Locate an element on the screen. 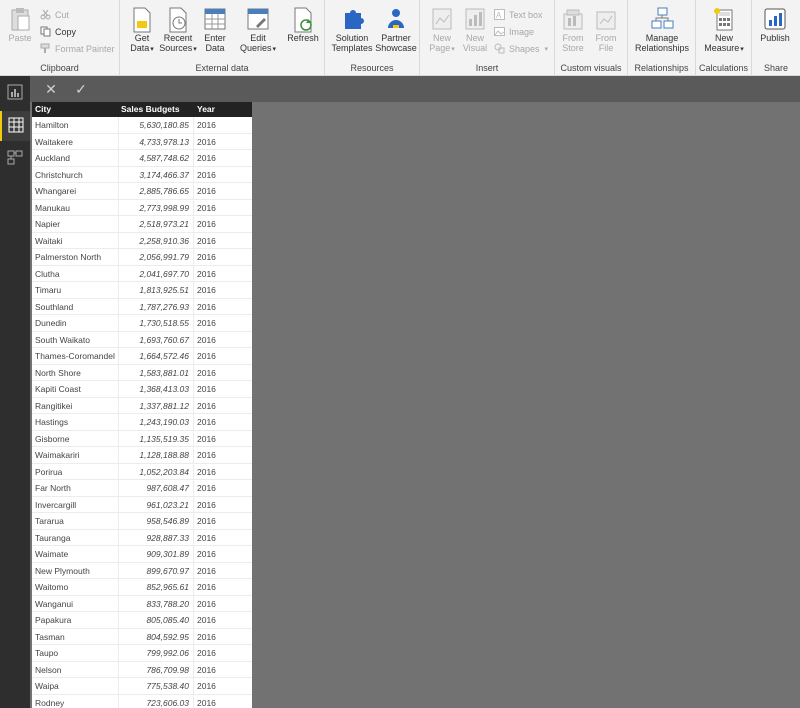 The height and width of the screenshot is (708, 800). sales-budgets-cell: 4,587,748.62 is located at coordinates (156, 158).